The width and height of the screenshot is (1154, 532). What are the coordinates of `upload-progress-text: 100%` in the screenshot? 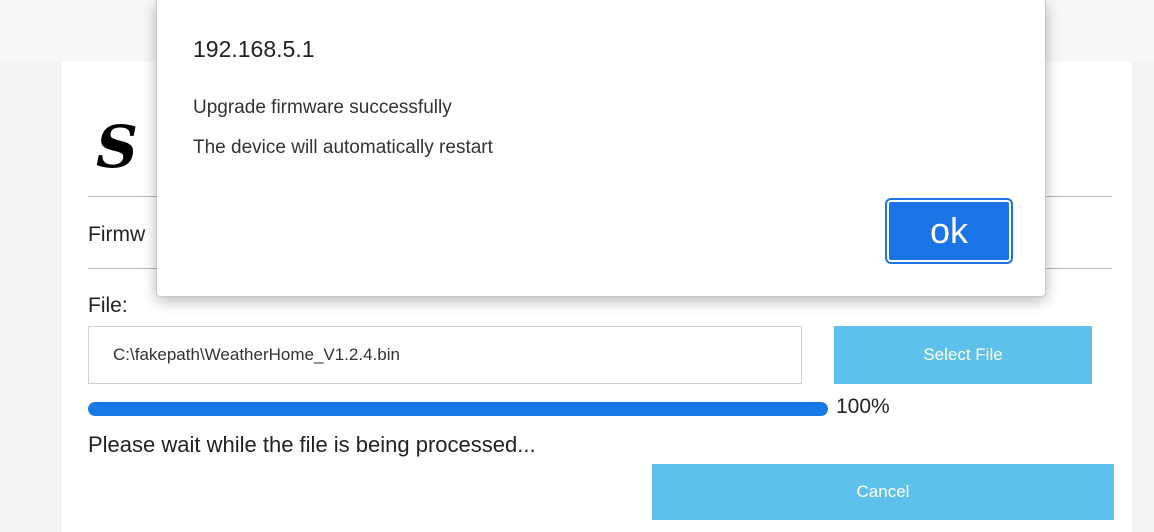 It's located at (863, 406).